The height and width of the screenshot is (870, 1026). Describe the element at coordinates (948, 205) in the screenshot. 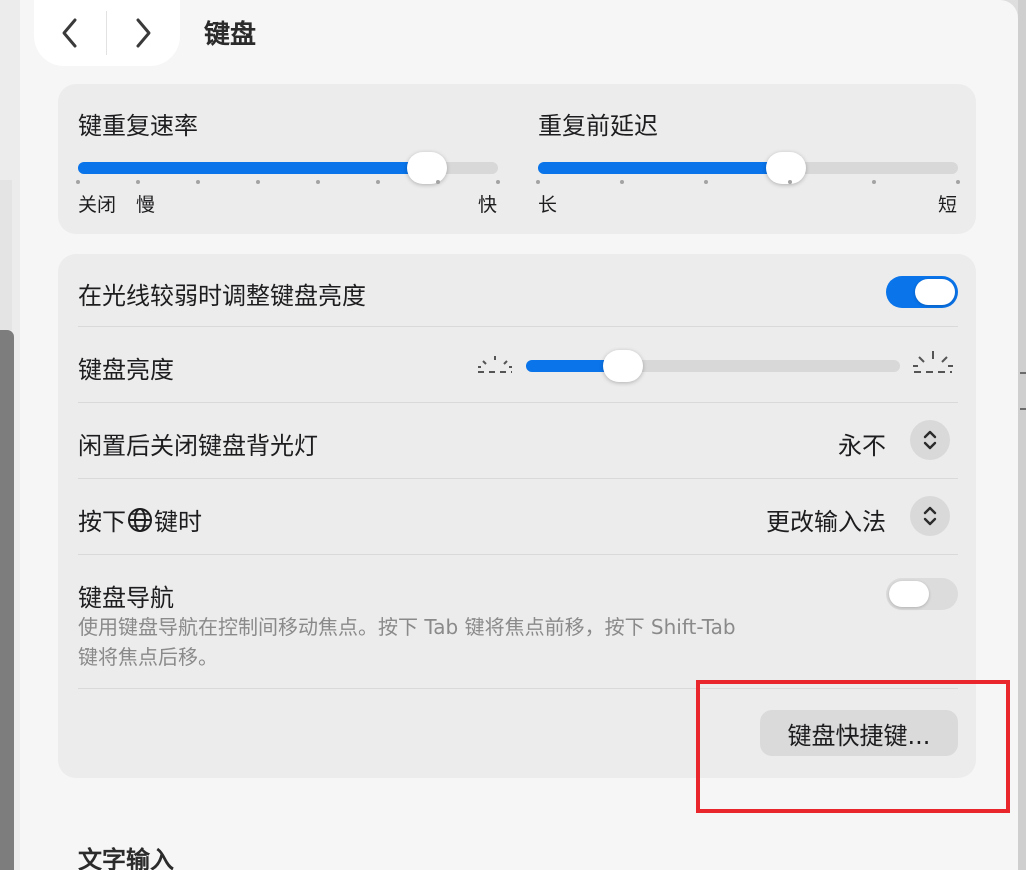

I see `tick-label-short: 短` at that location.